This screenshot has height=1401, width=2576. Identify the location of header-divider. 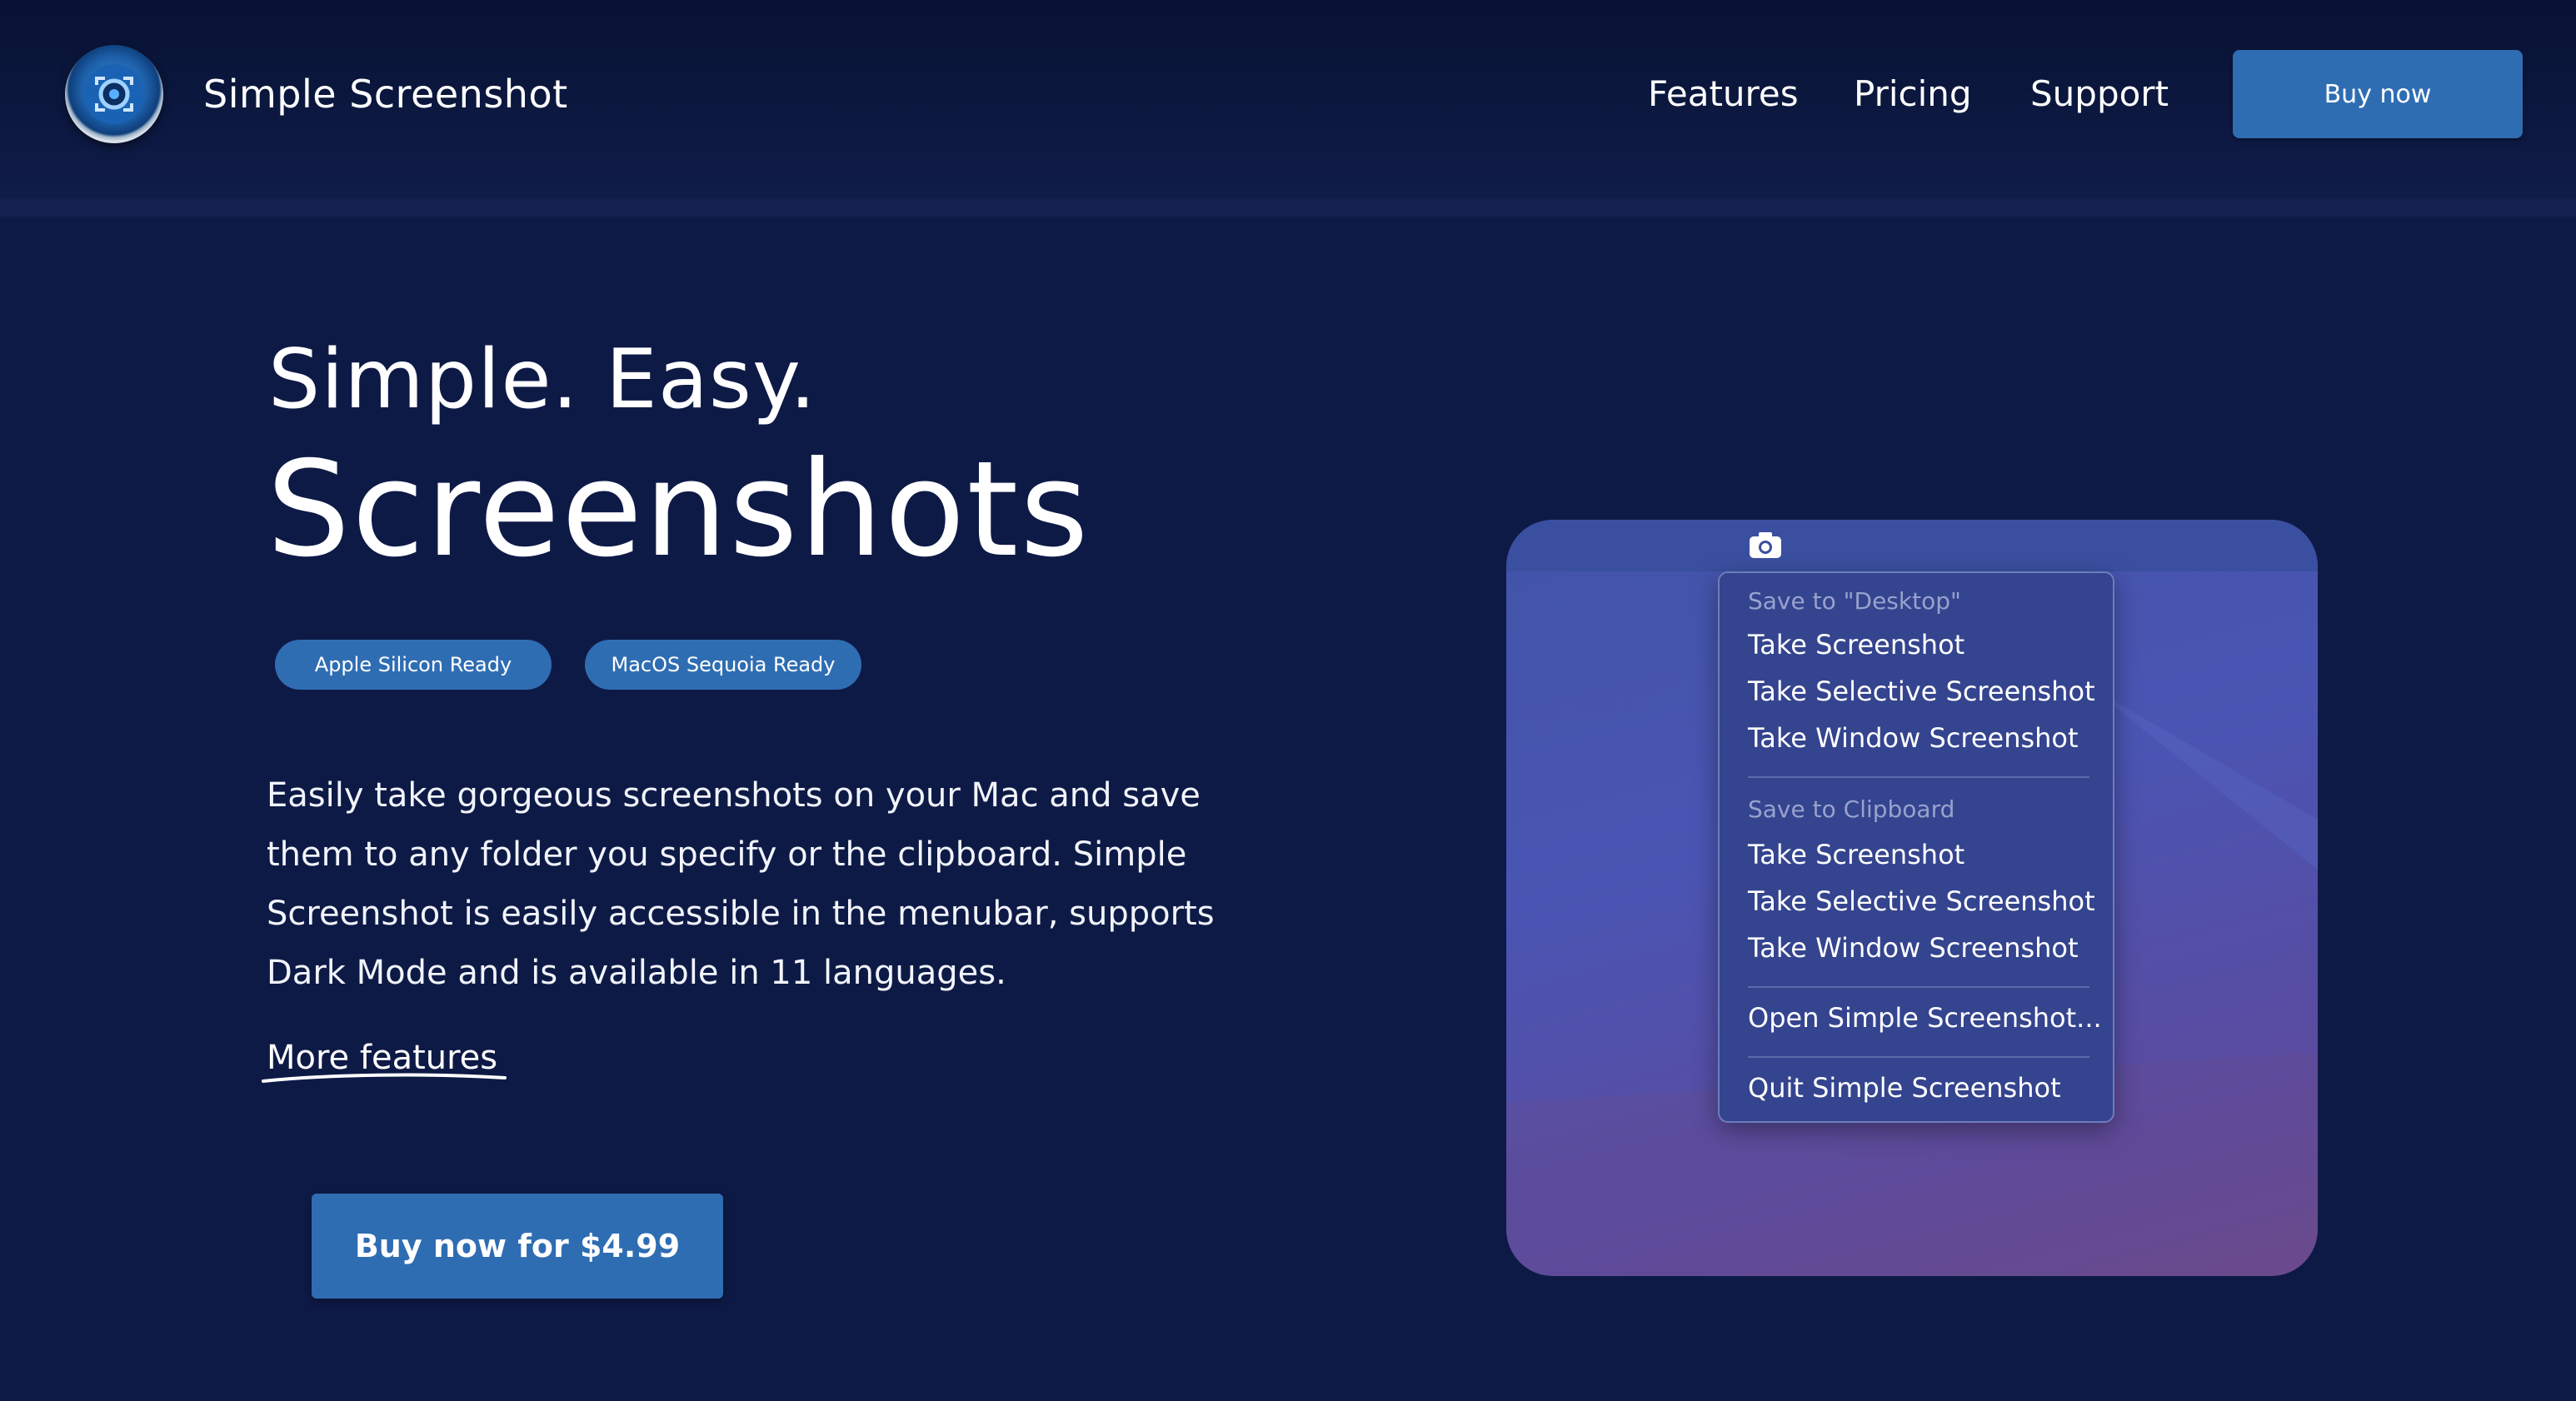
(1288, 207).